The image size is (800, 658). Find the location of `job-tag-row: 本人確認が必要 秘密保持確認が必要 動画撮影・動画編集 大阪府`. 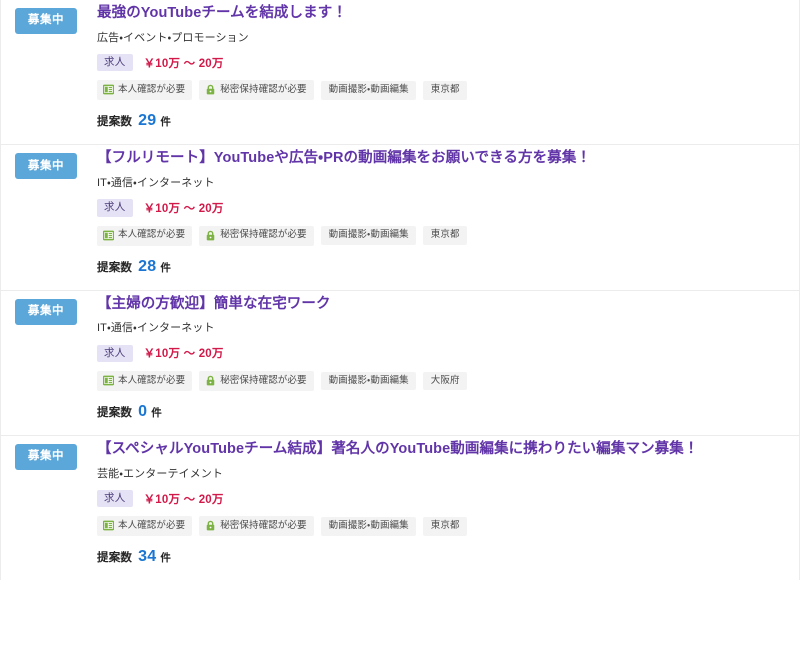

job-tag-row: 本人確認が必要 秘密保持確認が必要 動画撮影・動画編集 大阪府 is located at coordinates (441, 381).